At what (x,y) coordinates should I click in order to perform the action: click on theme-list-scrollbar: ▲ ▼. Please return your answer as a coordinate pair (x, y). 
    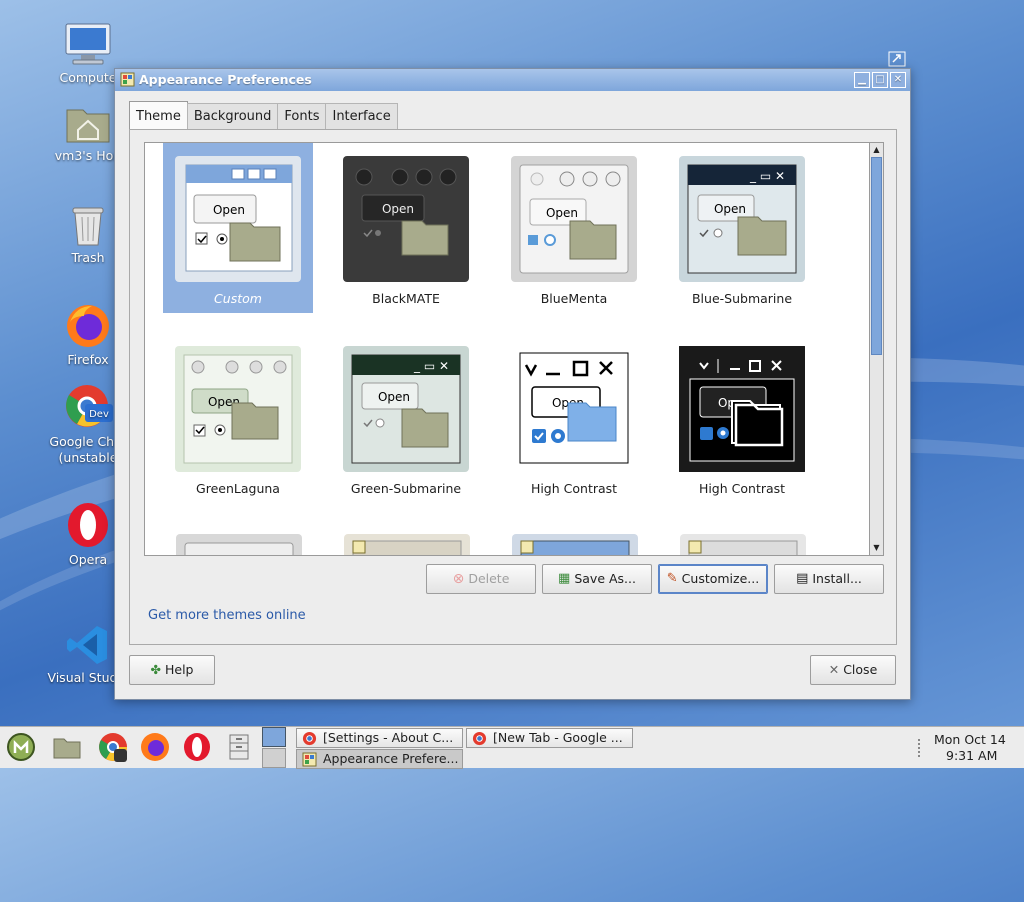
    Looking at the image, I should click on (877, 349).